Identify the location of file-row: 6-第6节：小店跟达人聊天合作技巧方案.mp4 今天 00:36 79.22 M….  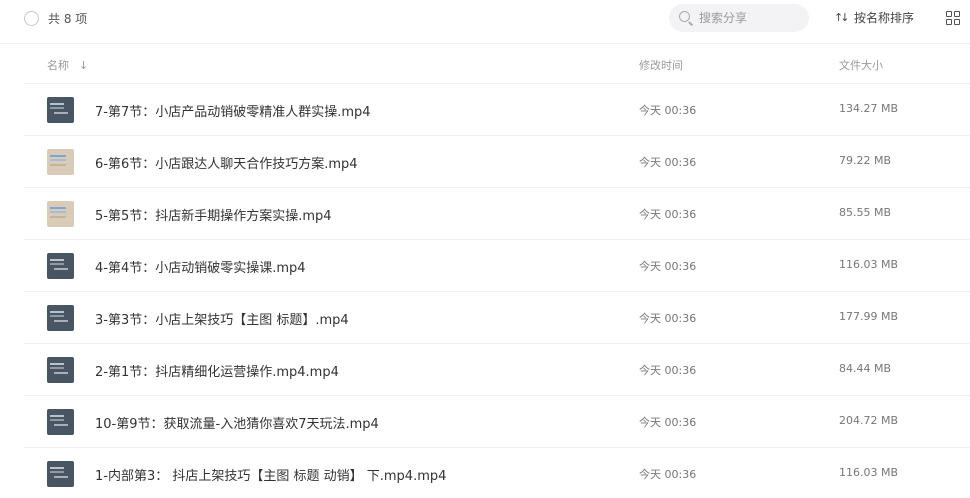
(497, 162).